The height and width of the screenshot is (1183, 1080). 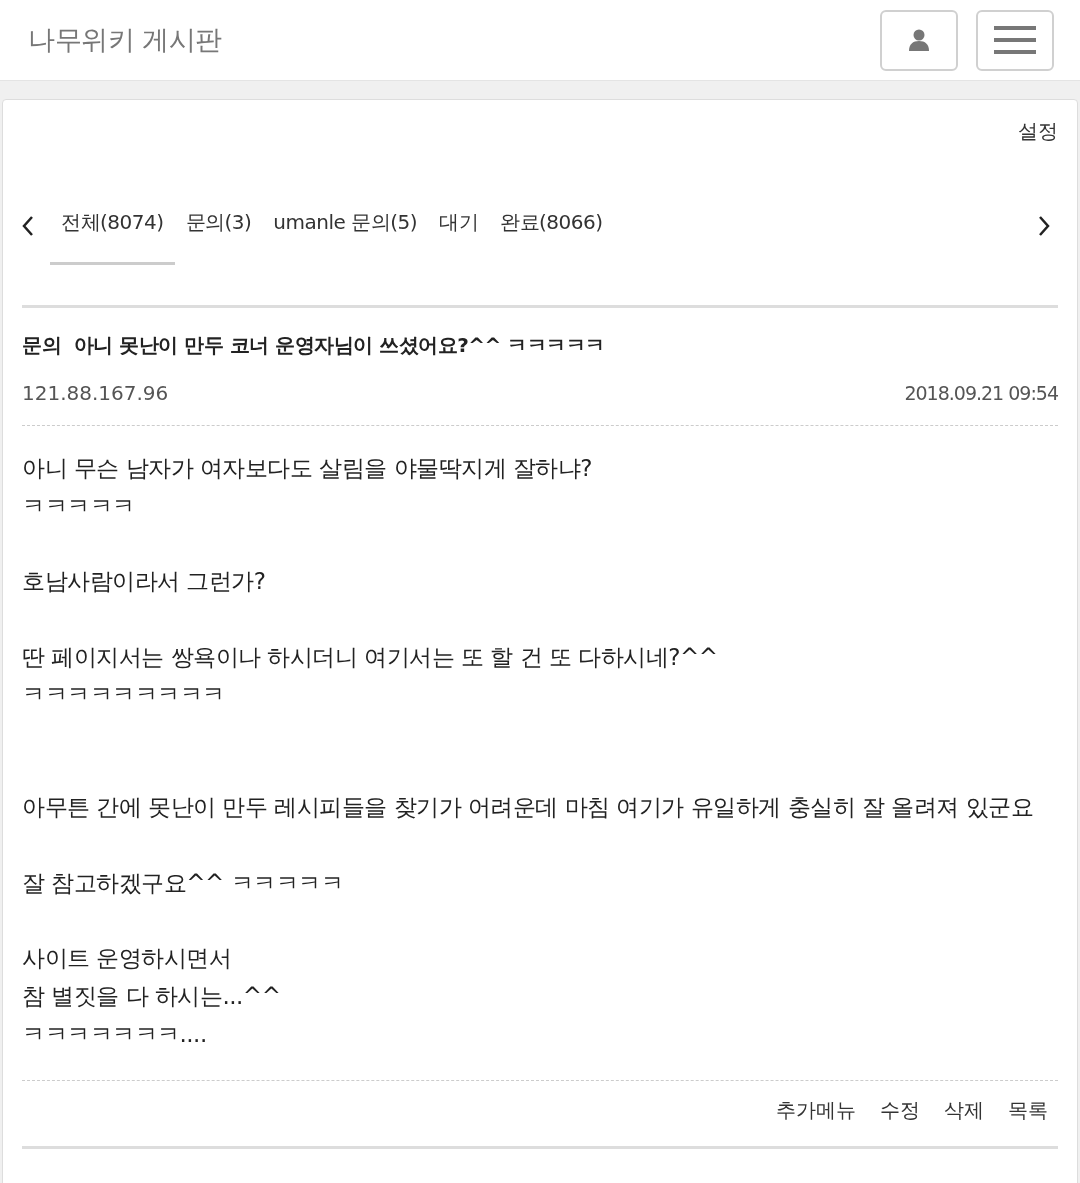 I want to click on user-button, so click(x=919, y=40).